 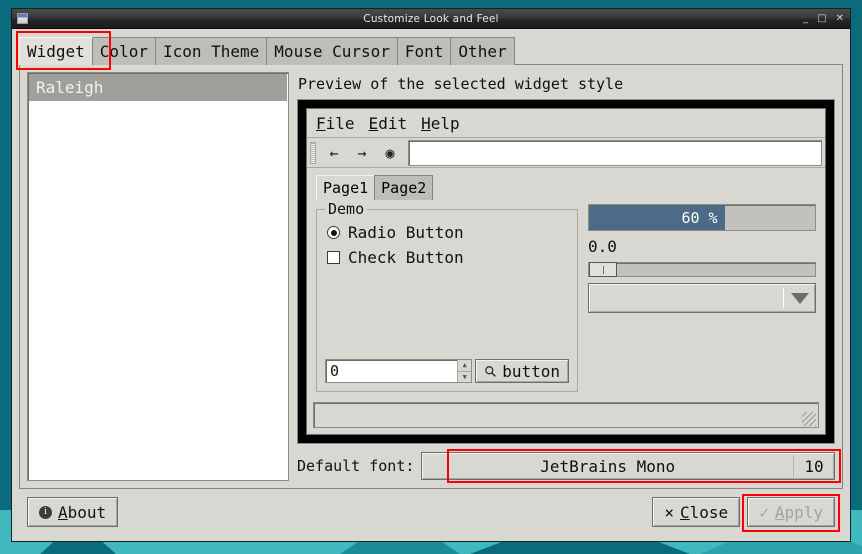 I want to click on menu-help-rest: elp, so click(x=445, y=123).